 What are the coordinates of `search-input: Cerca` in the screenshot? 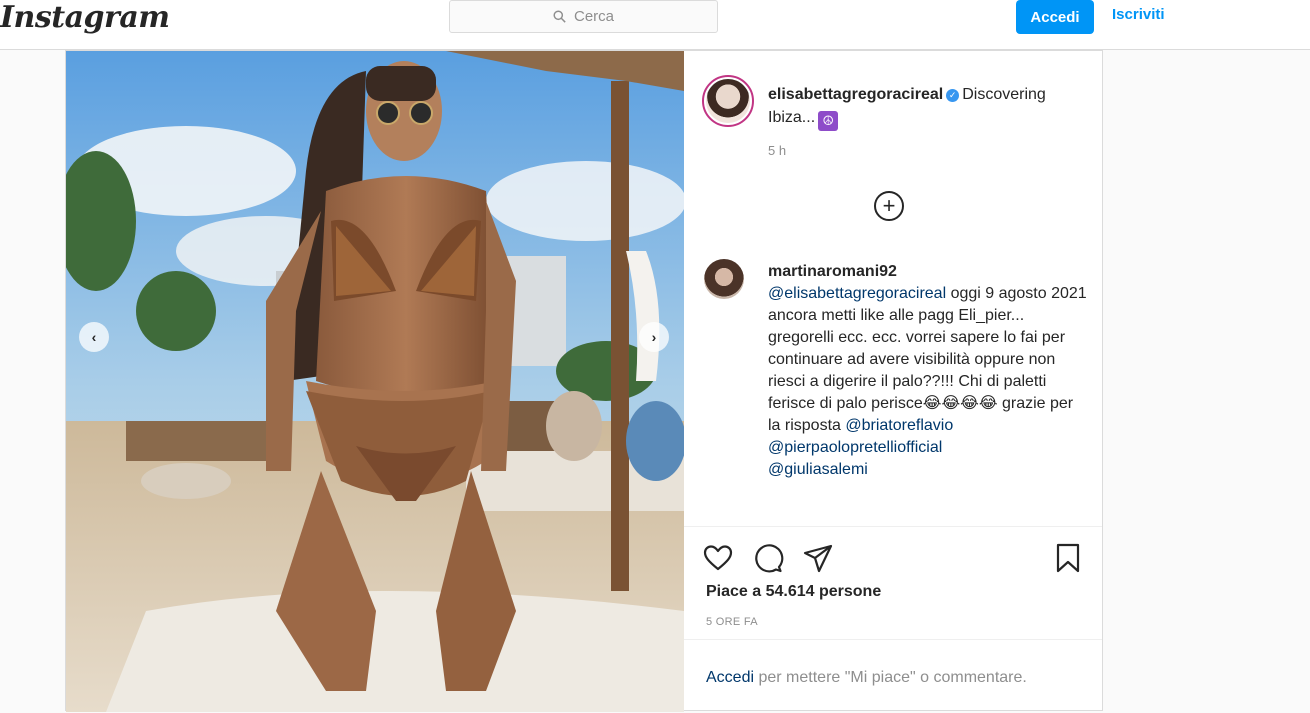 It's located at (583, 16).